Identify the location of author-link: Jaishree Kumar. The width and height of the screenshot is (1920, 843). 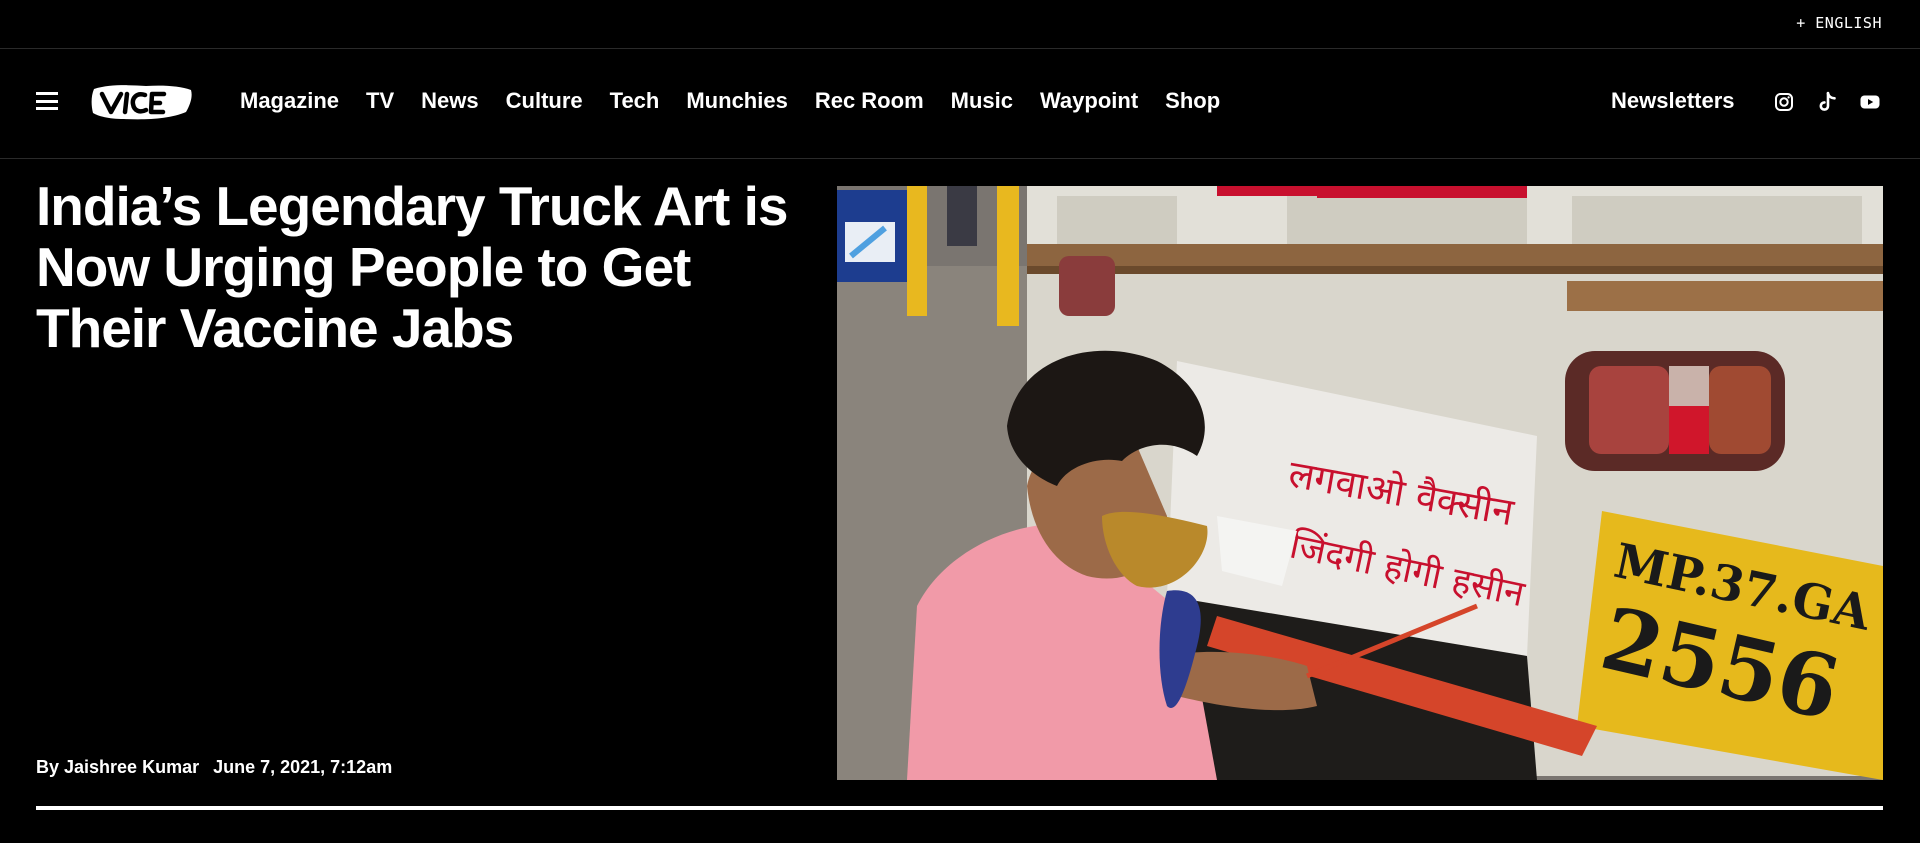
(131, 767).